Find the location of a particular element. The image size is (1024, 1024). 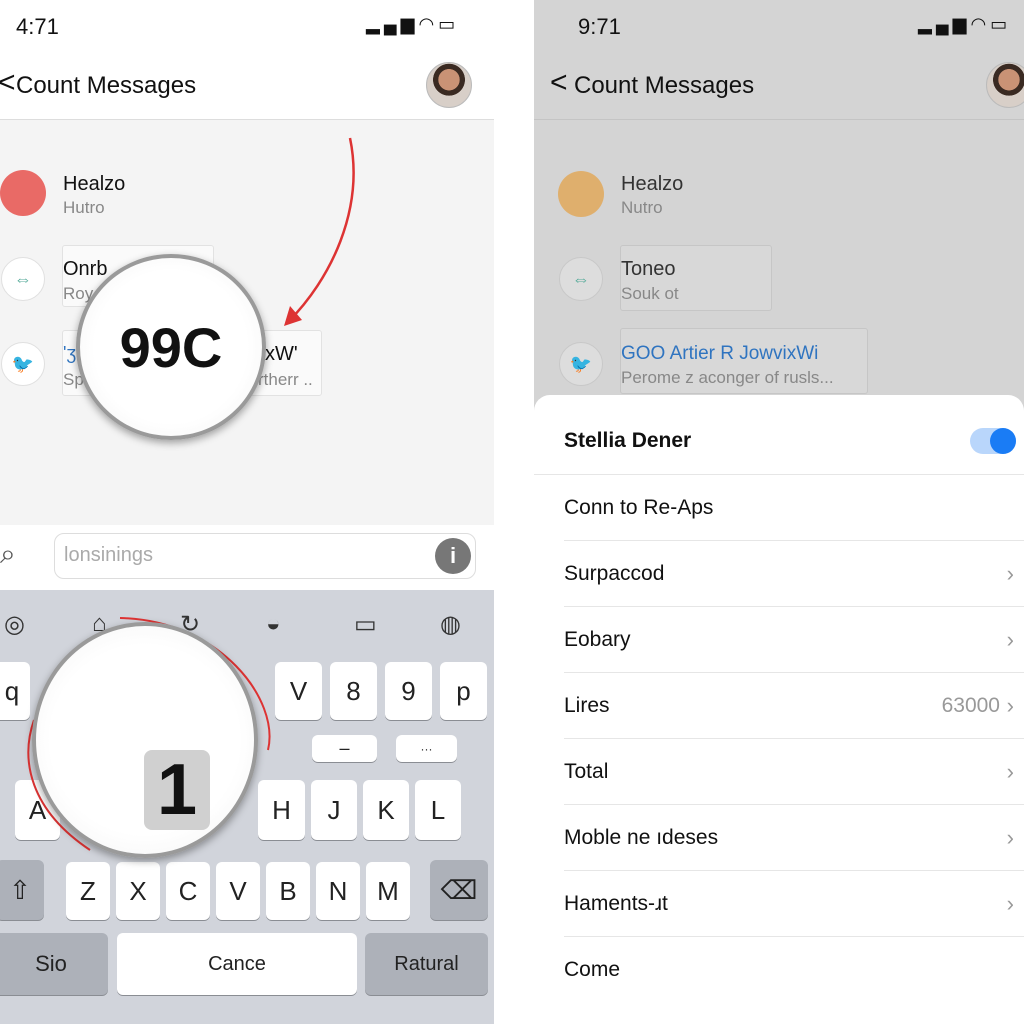

delete-key: ⌫ is located at coordinates (459, 890).